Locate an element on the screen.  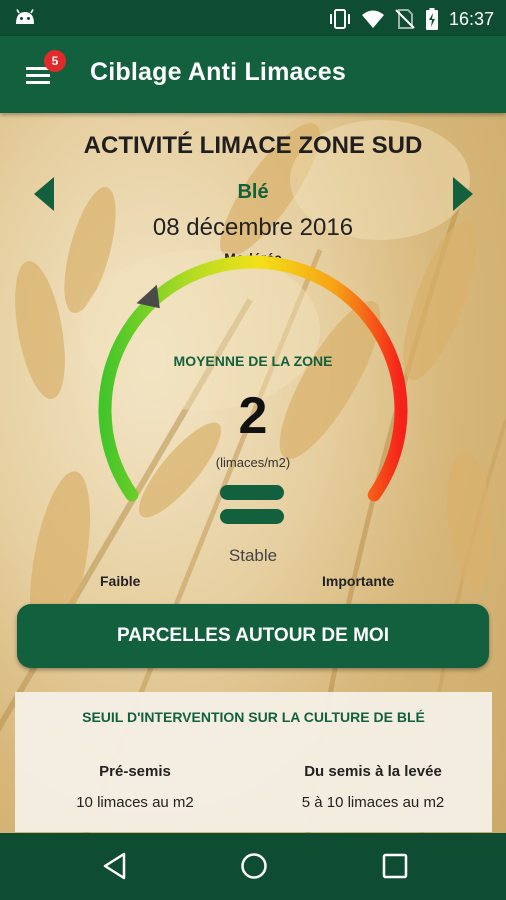
android-icon is located at coordinates (25, 16).